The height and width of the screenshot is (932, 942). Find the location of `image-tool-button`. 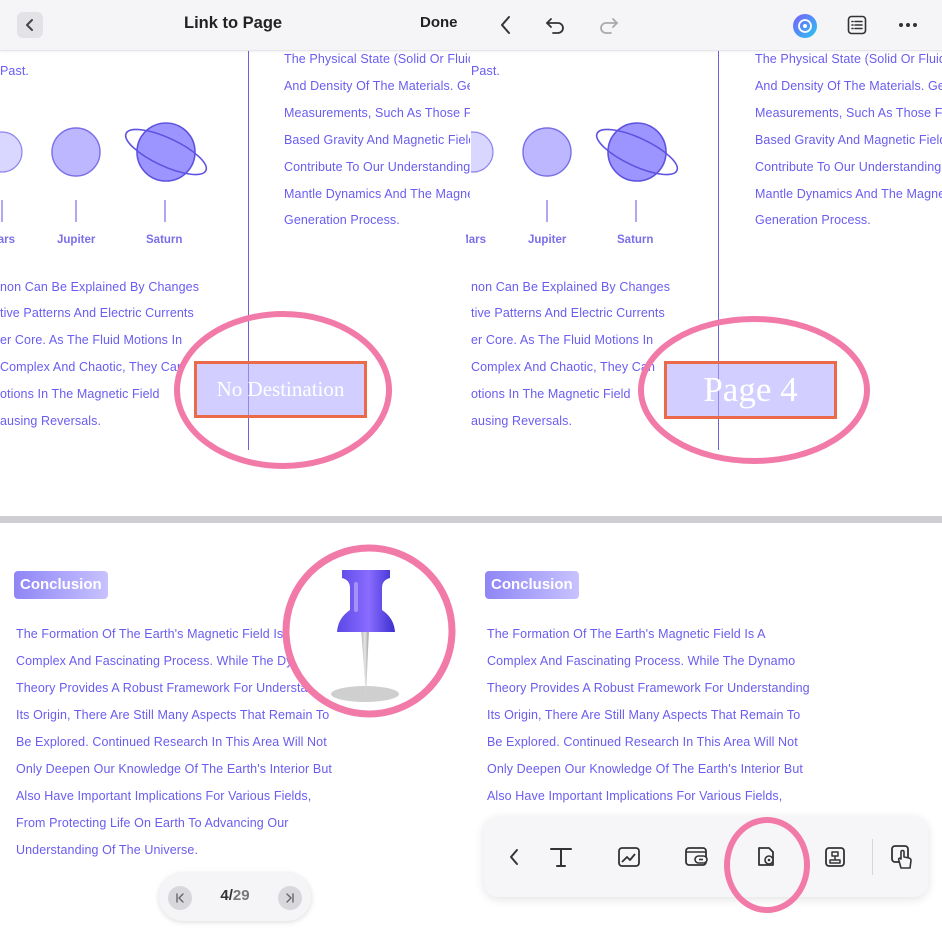

image-tool-button is located at coordinates (629, 857).